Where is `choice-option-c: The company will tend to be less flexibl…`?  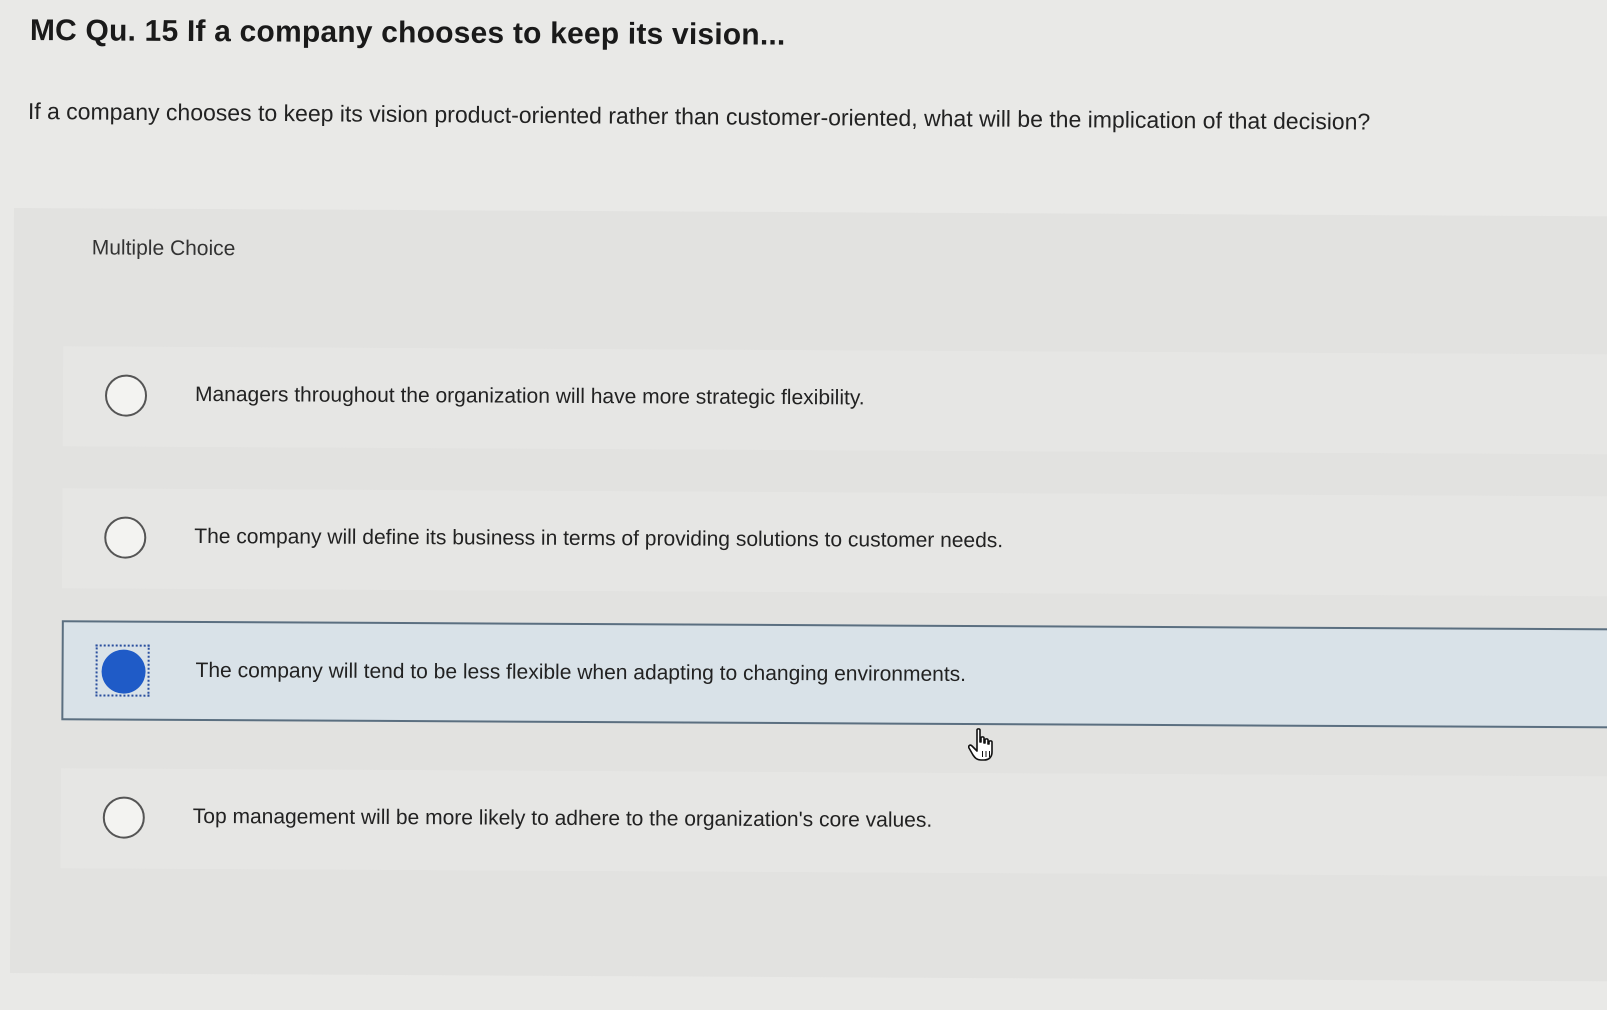
choice-option-c: The company will tend to be less flexibl… is located at coordinates (834, 674).